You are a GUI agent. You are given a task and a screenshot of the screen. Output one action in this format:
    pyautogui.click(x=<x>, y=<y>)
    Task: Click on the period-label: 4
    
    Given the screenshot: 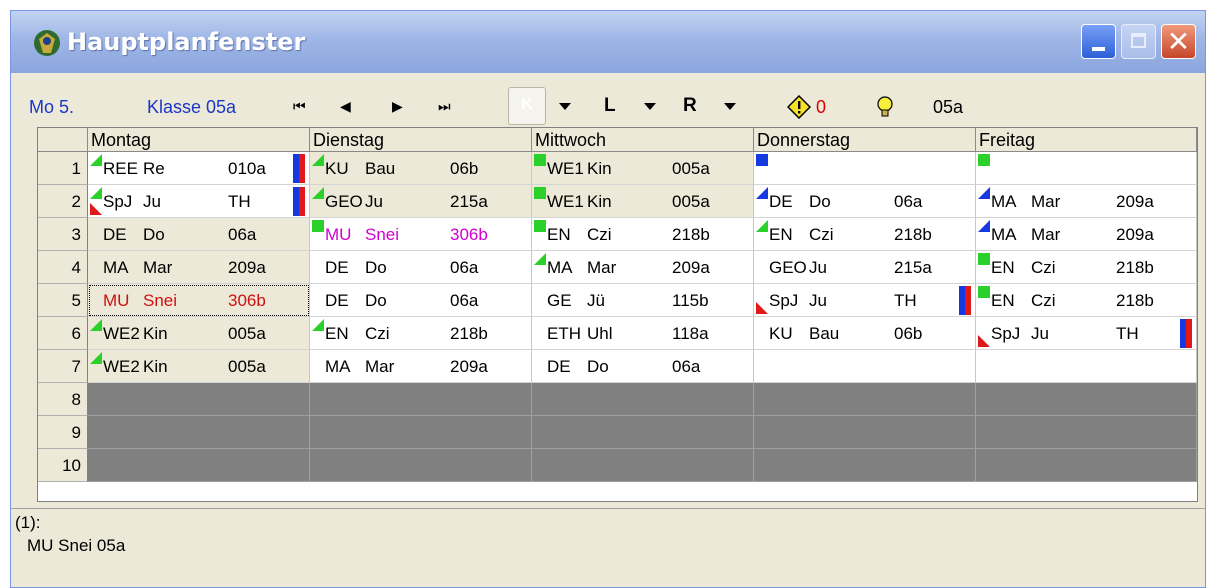 What is the action you would take?
    pyautogui.click(x=63, y=267)
    